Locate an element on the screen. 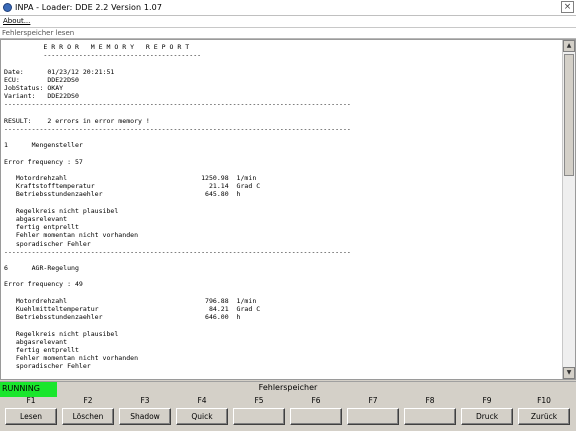 The width and height of the screenshot is (576, 431). fkey-f1: F1 Lesen is located at coordinates (31, 412).